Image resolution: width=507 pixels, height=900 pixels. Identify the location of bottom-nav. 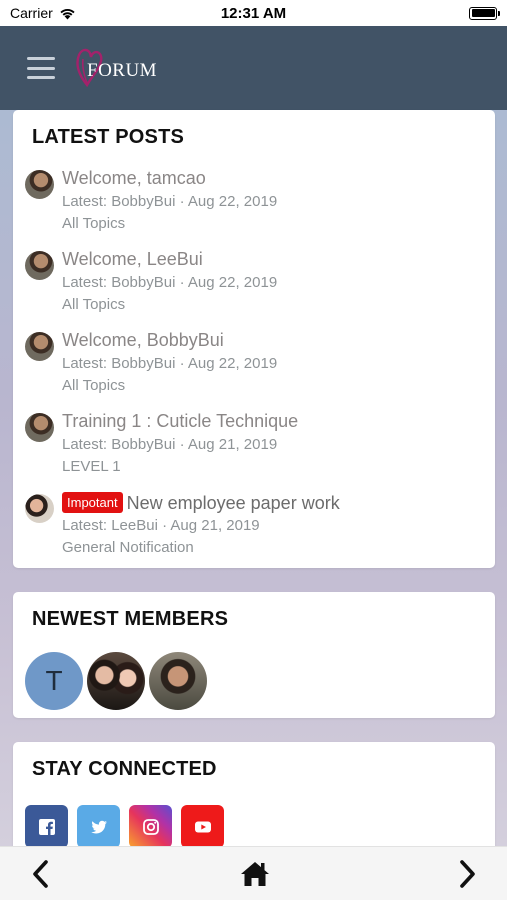
(253, 873).